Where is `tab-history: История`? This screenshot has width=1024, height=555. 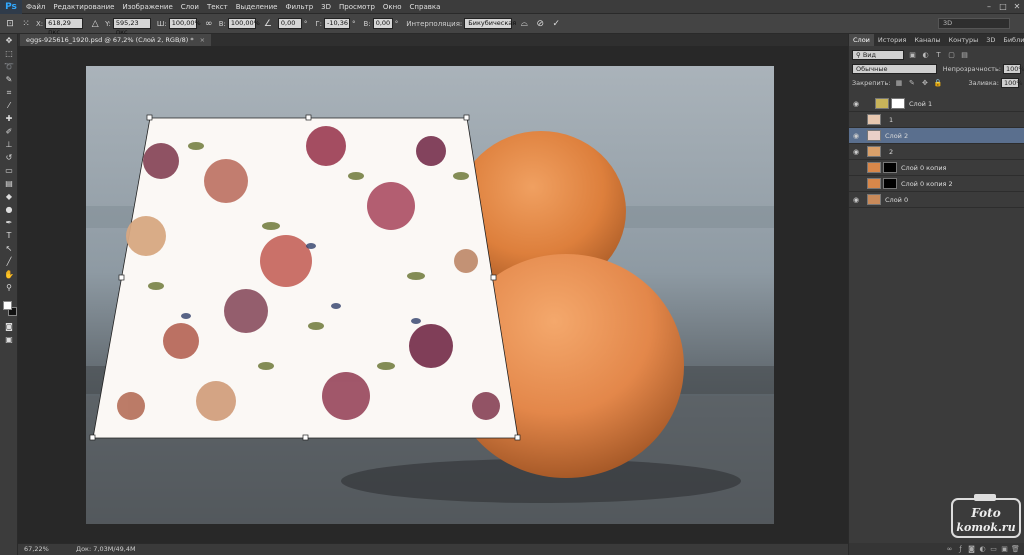 tab-history: История is located at coordinates (892, 40).